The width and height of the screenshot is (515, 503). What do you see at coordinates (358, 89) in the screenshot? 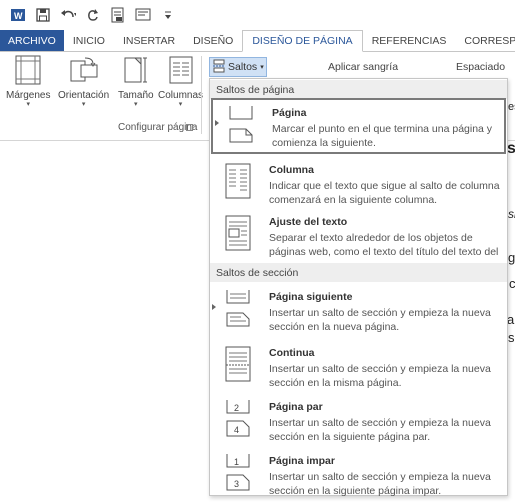
I see `page-breaks-header: Saltos de página` at bounding box center [358, 89].